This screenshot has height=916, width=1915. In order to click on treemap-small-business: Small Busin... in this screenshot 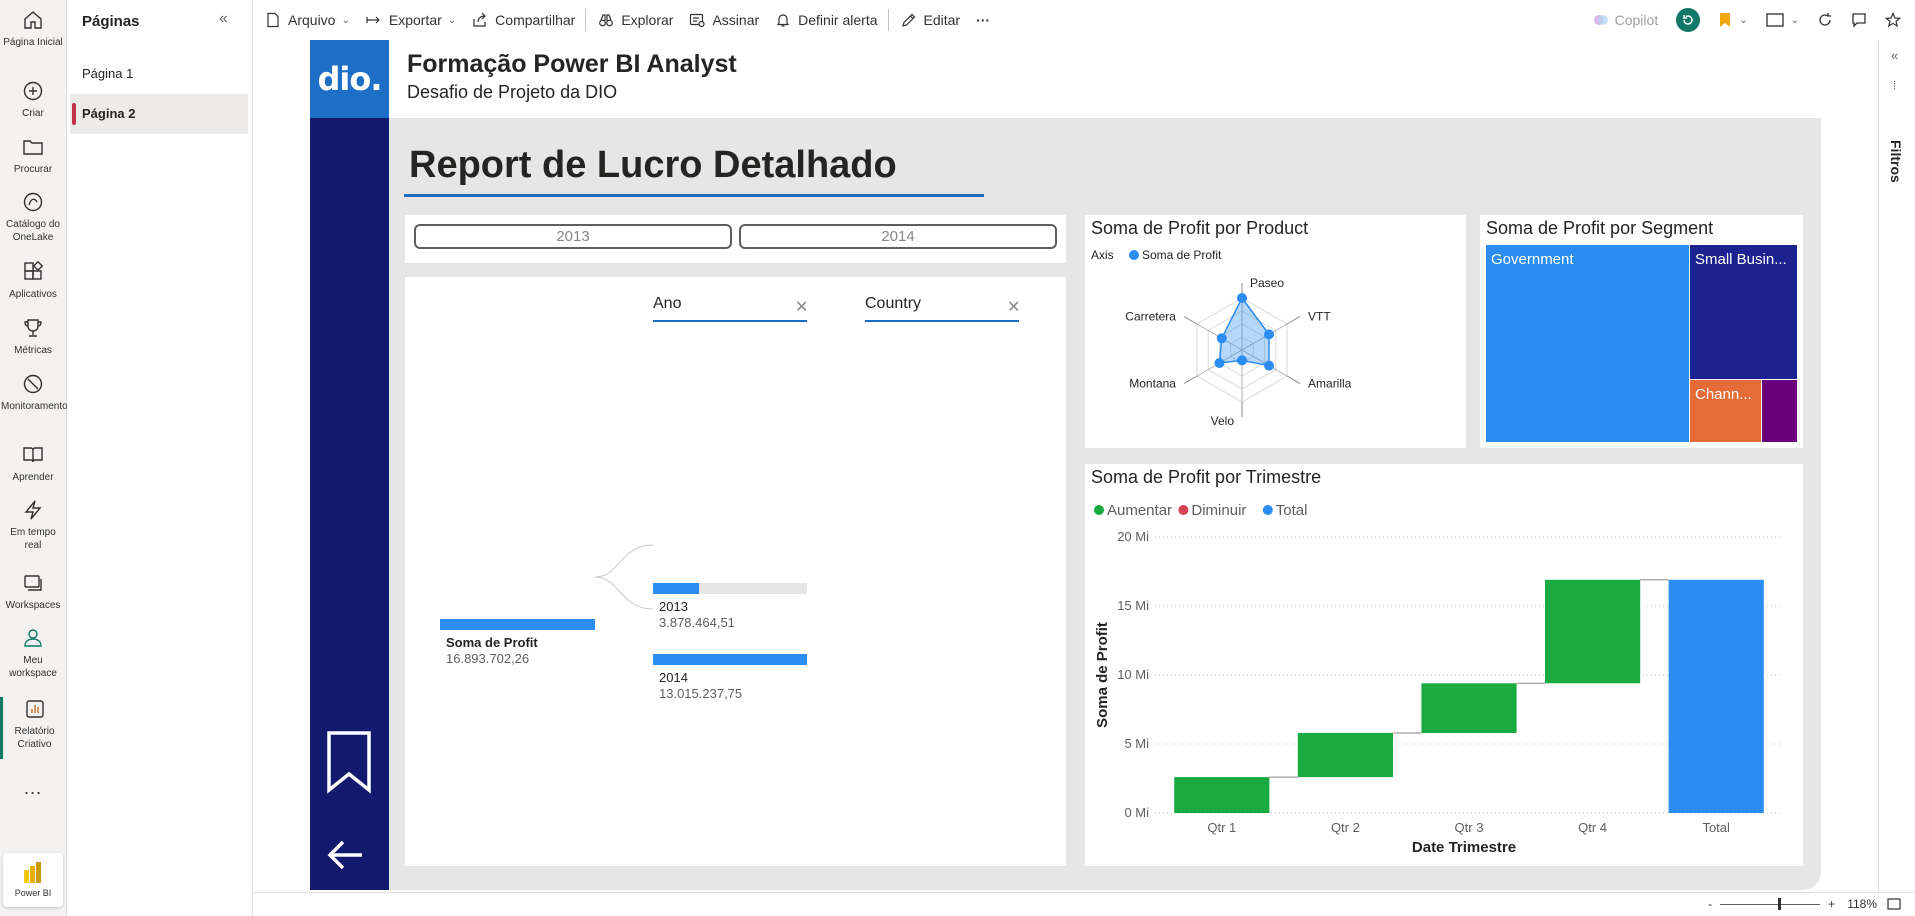, I will do `click(1743, 312)`.